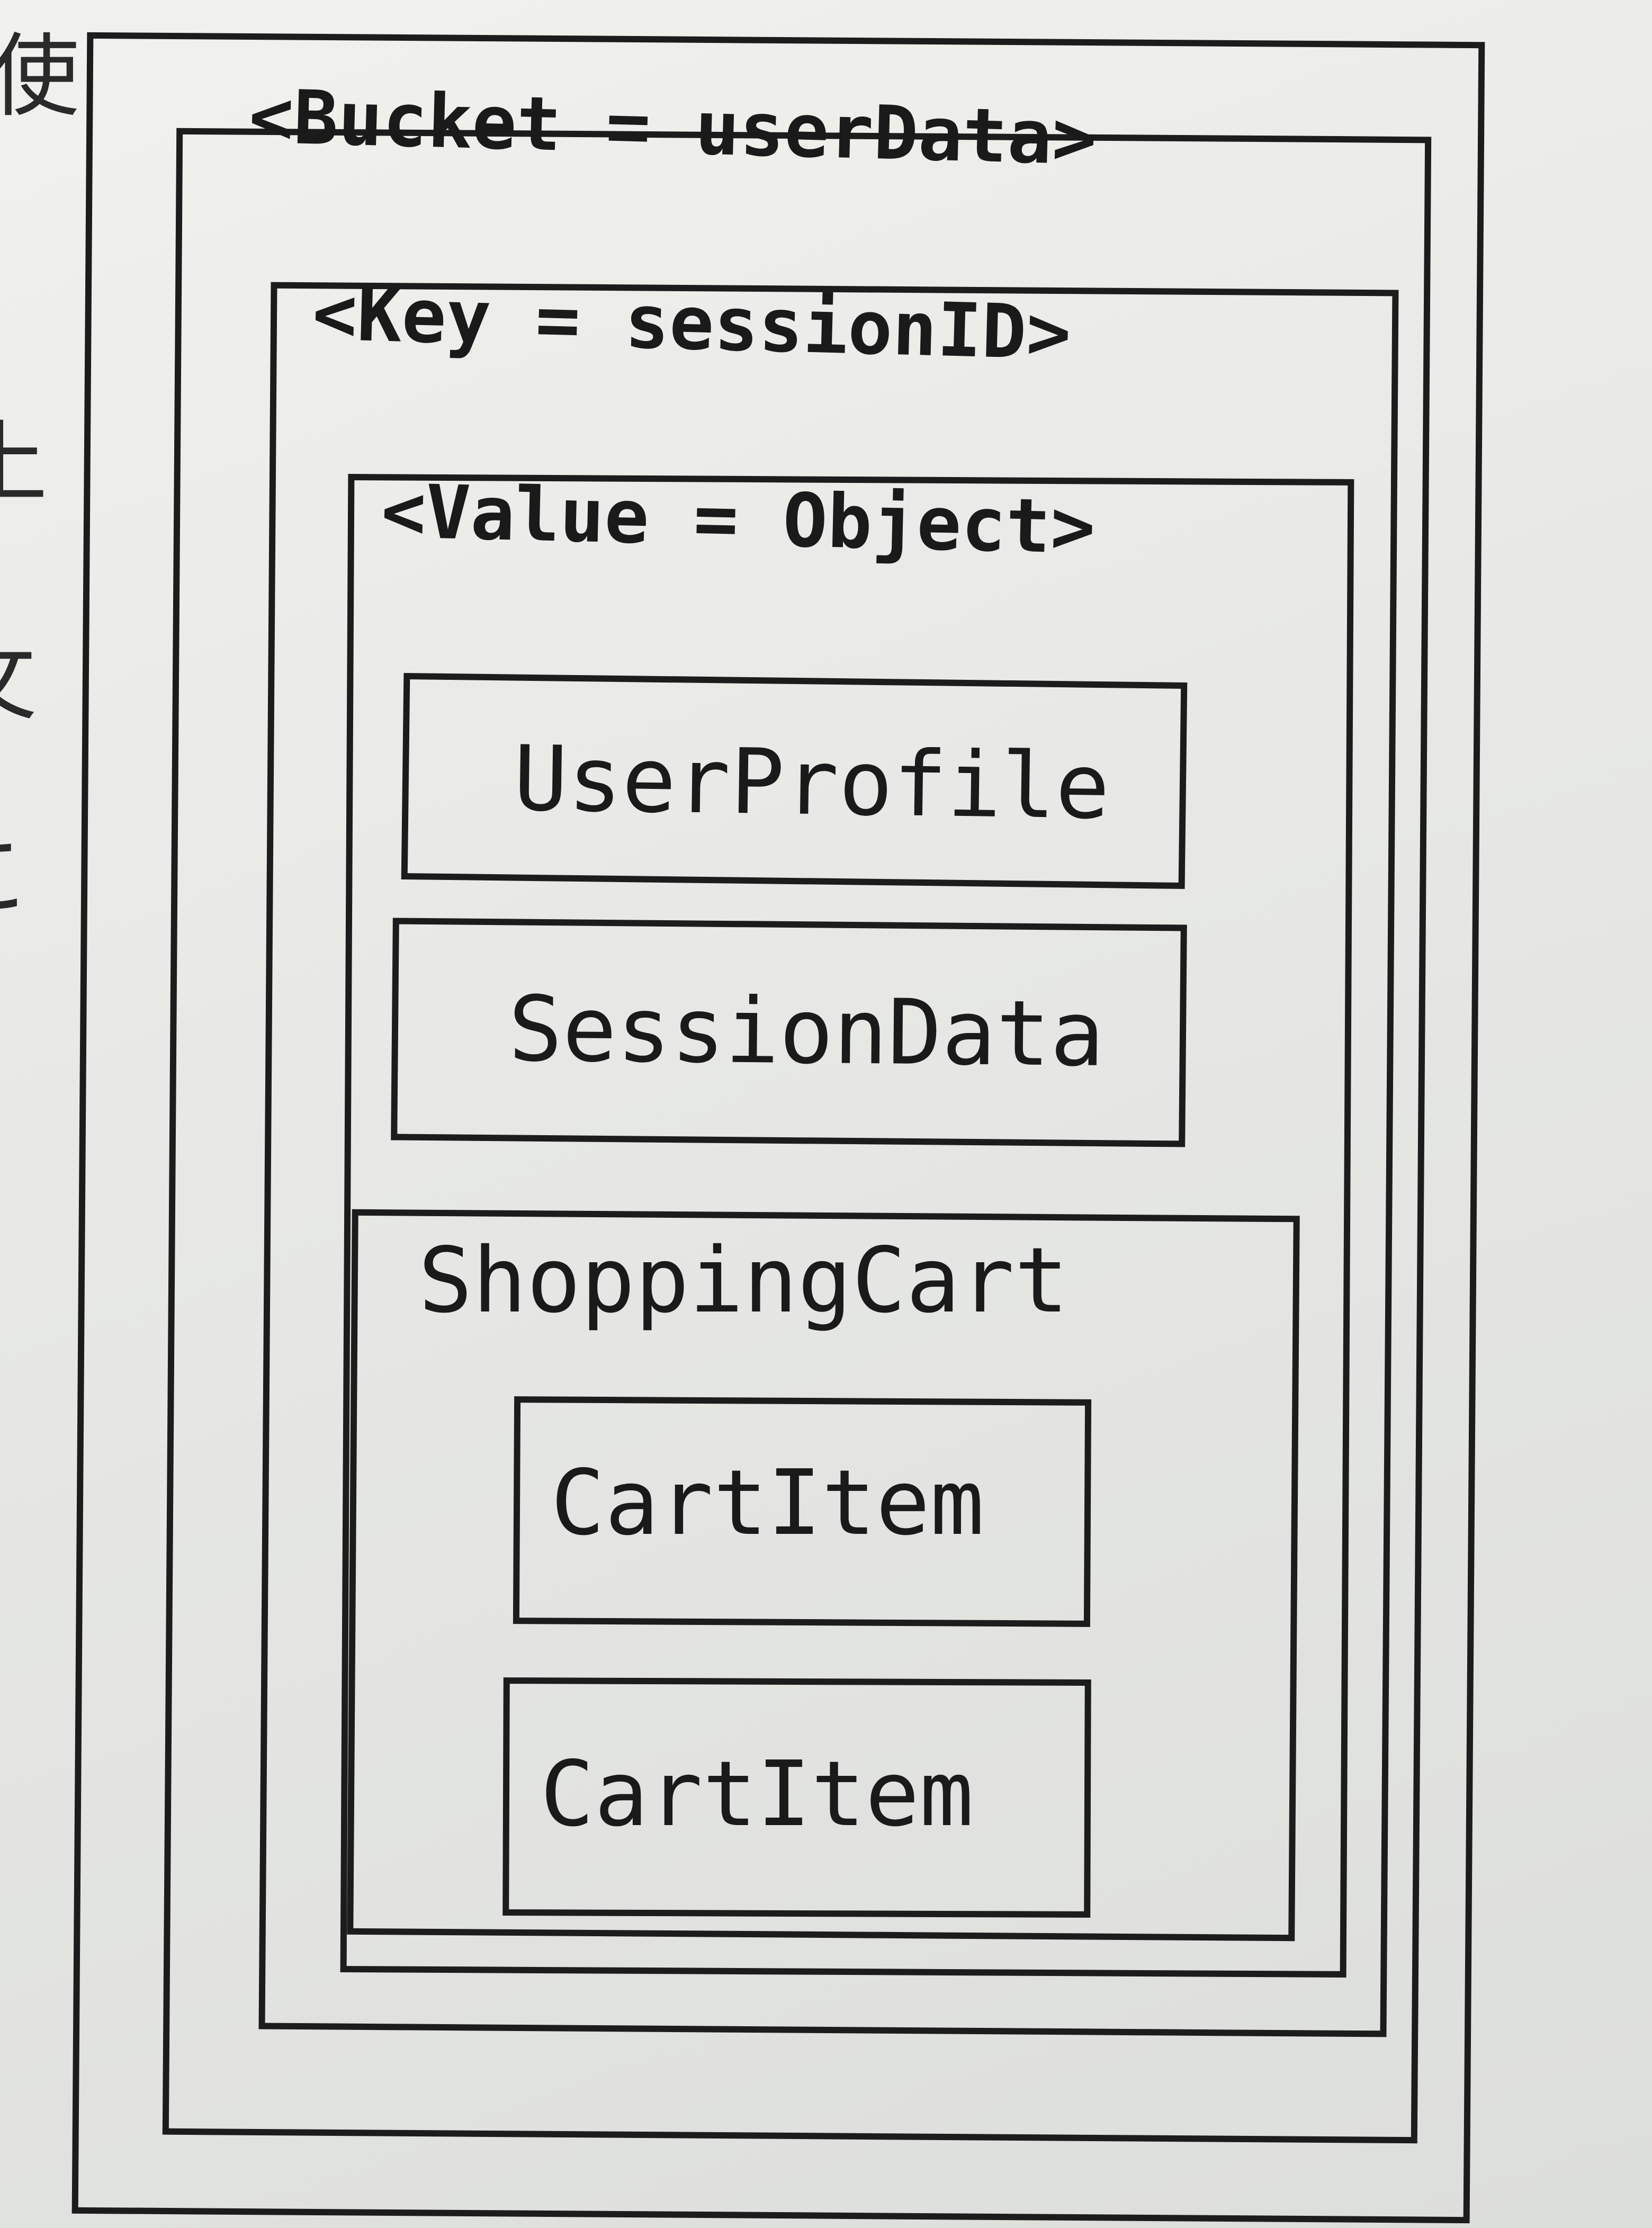 The image size is (1652, 2228). What do you see at coordinates (18, 680) in the screenshot?
I see `margin-text: 攵` at bounding box center [18, 680].